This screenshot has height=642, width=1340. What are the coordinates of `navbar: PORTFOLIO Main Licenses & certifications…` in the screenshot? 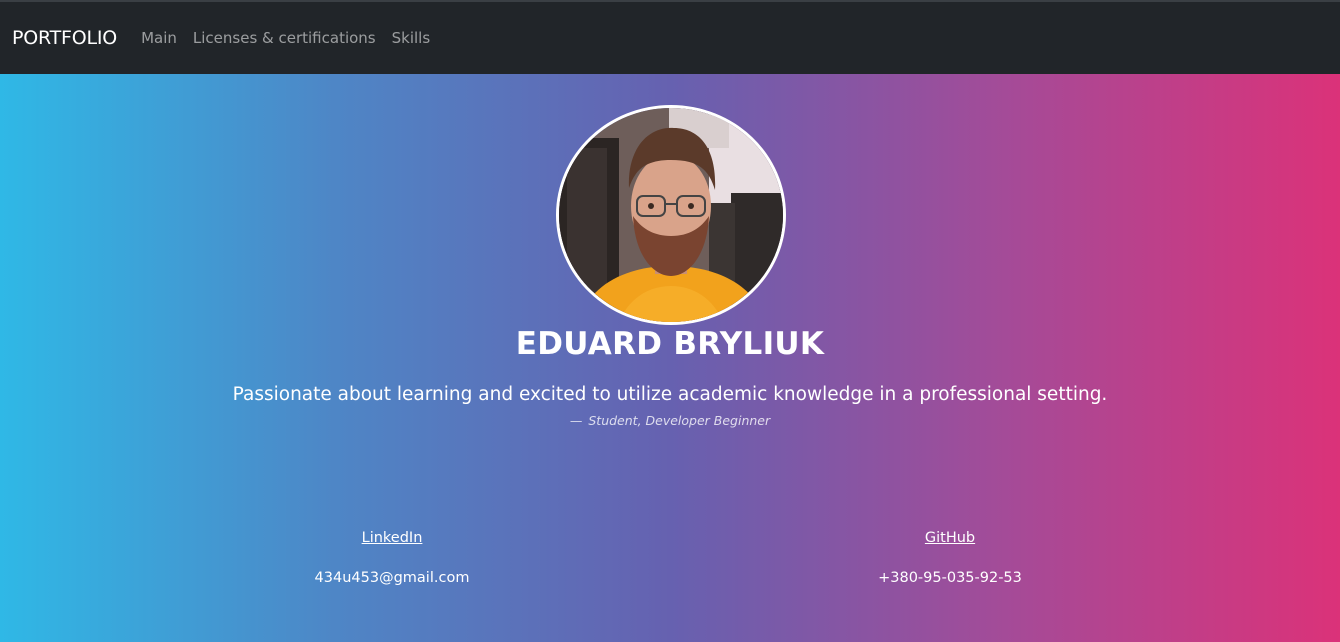 It's located at (670, 37).